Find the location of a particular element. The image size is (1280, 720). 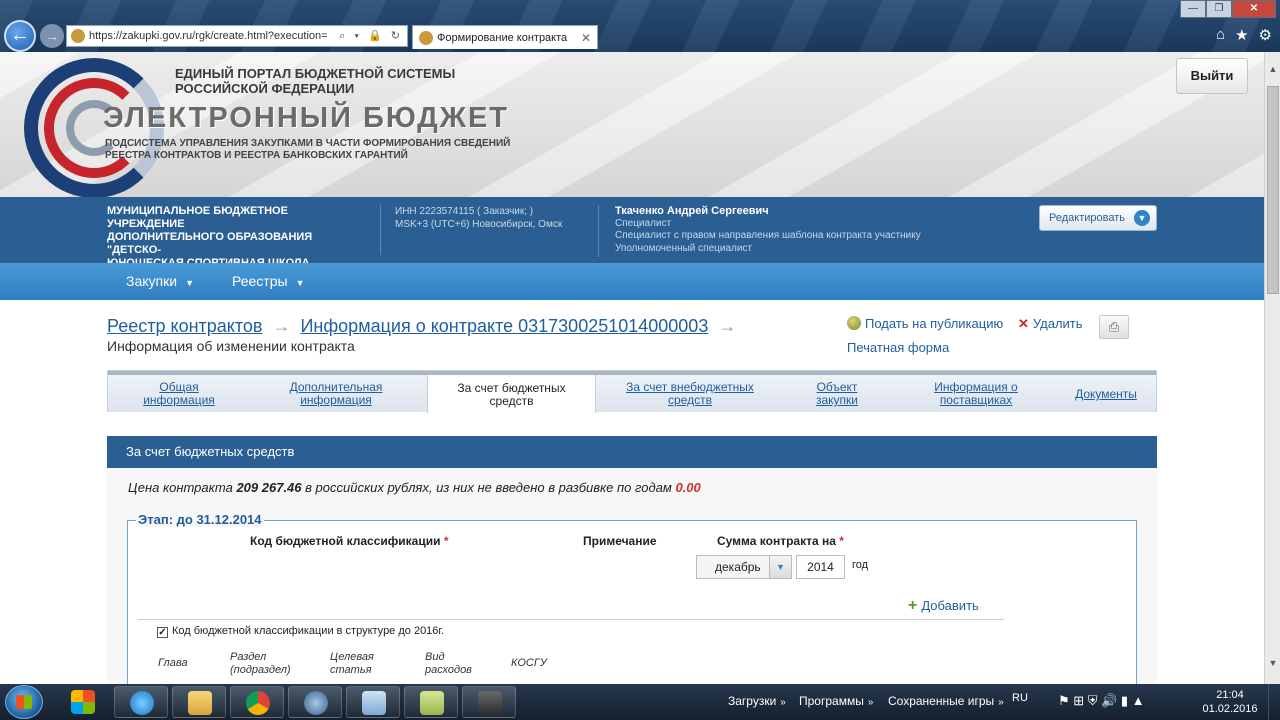

toolbar-downloads: Загрузки» is located at coordinates (757, 701).